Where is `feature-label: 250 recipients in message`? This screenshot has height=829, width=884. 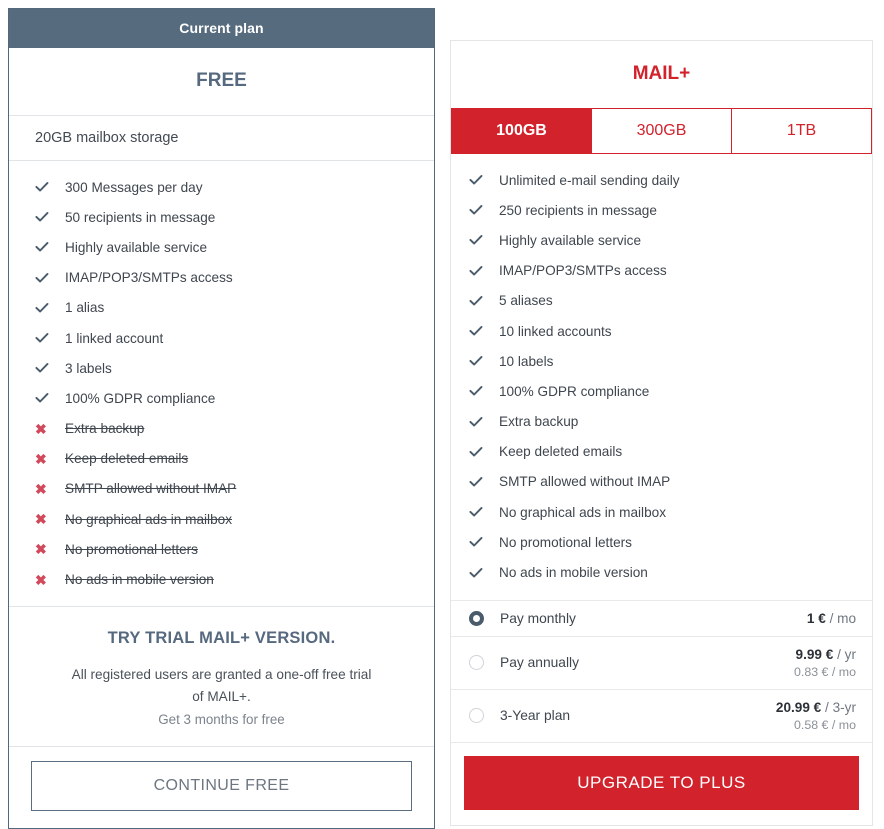 feature-label: 250 recipients in message is located at coordinates (578, 210).